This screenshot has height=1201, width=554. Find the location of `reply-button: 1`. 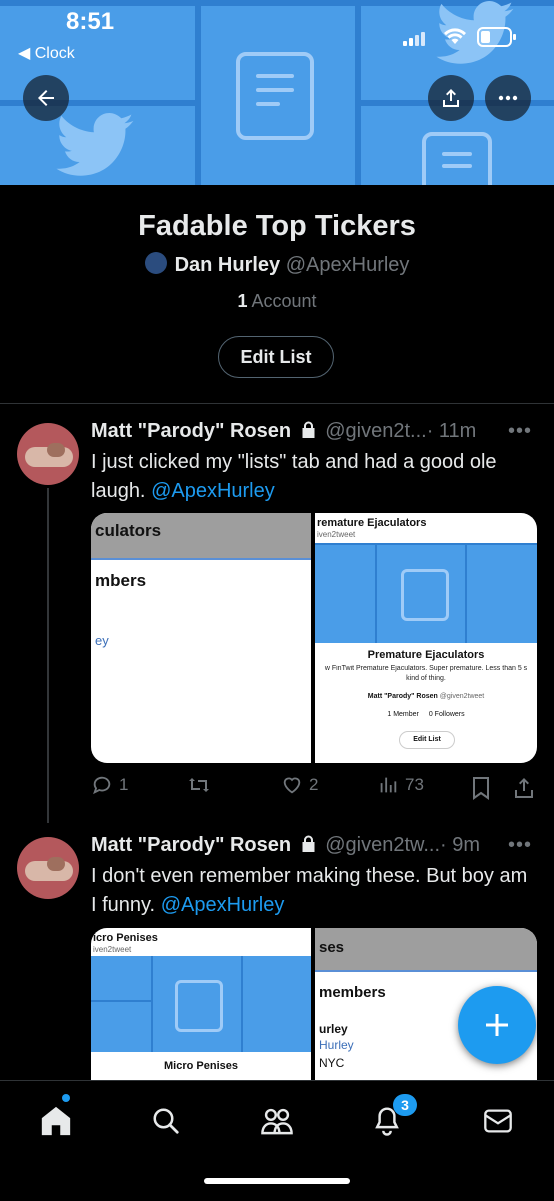

reply-button: 1 is located at coordinates (109, 785).